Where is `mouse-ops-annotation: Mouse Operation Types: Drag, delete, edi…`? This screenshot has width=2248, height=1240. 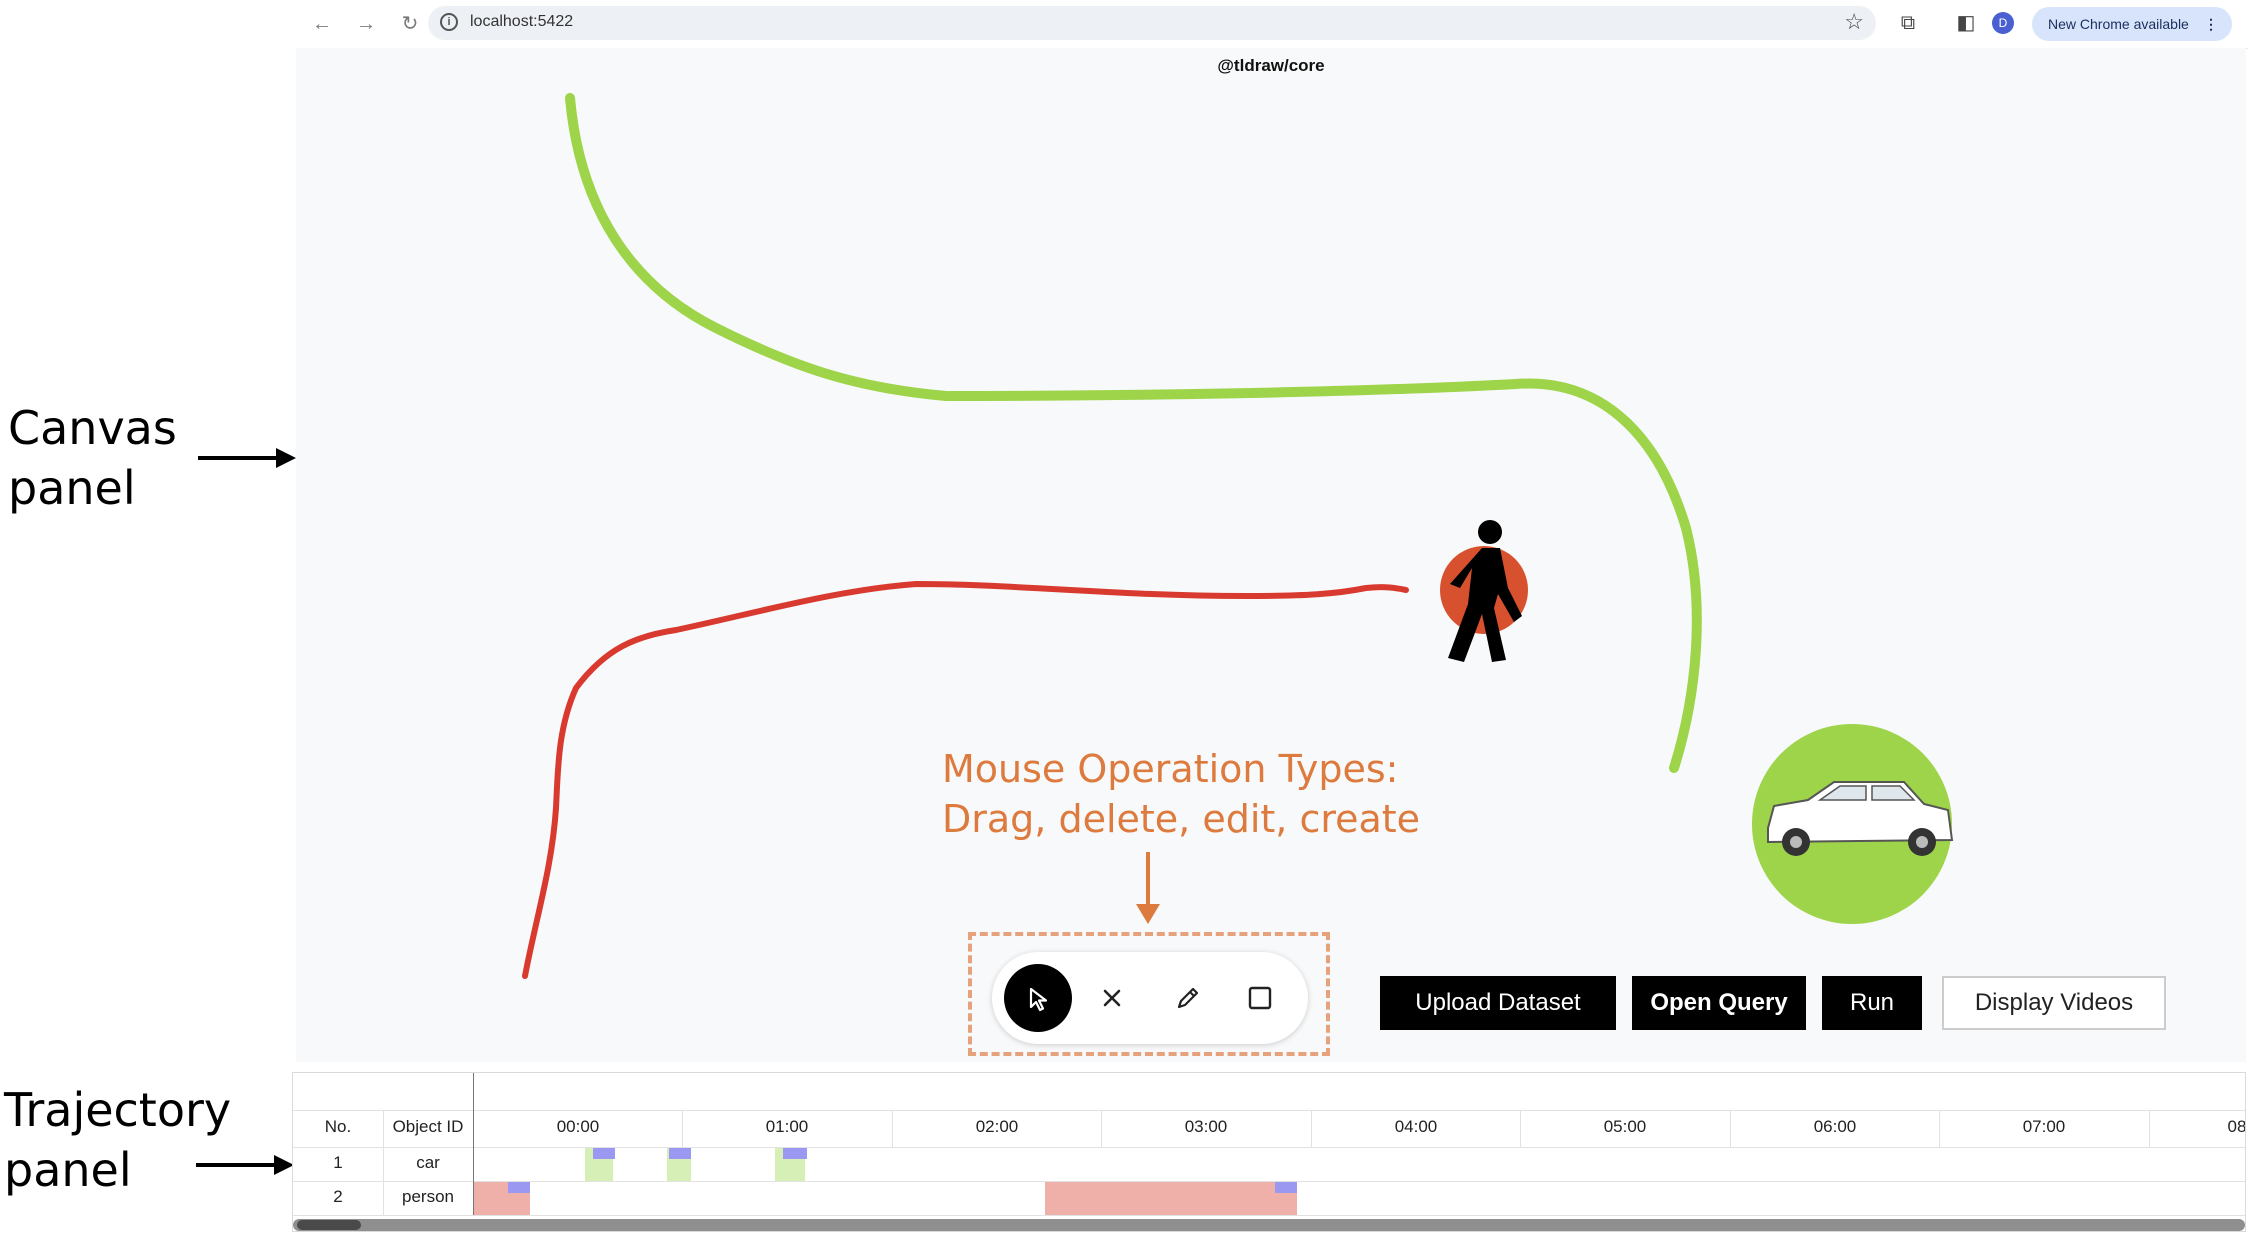 mouse-ops-annotation: Mouse Operation Types: Drag, delete, edi… is located at coordinates (1181, 794).